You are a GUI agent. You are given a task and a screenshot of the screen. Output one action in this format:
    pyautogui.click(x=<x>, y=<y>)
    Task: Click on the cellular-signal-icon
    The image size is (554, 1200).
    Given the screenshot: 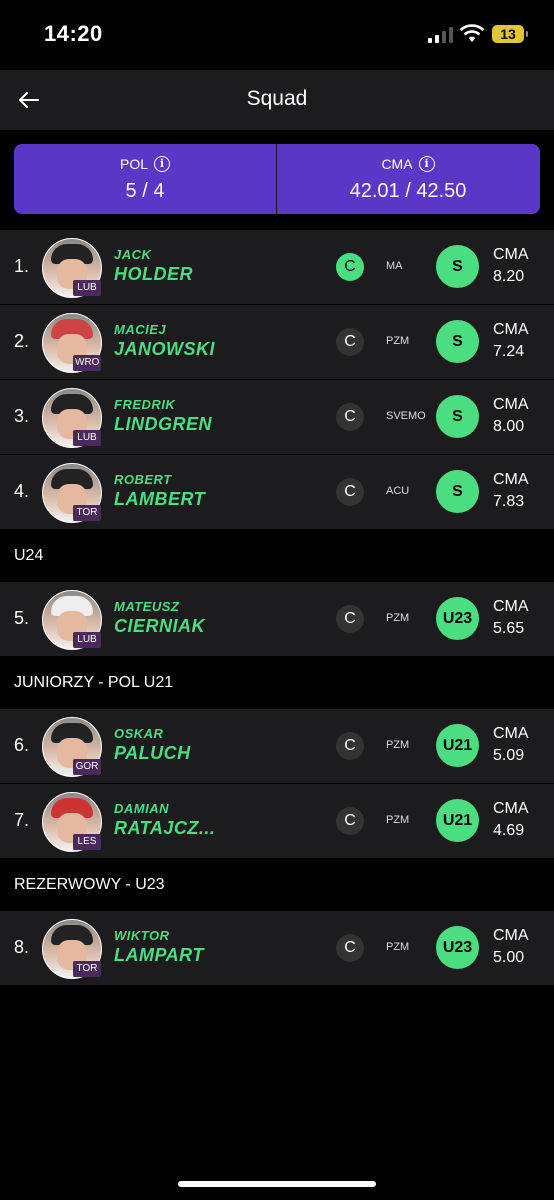 What is the action you would take?
    pyautogui.click(x=441, y=35)
    